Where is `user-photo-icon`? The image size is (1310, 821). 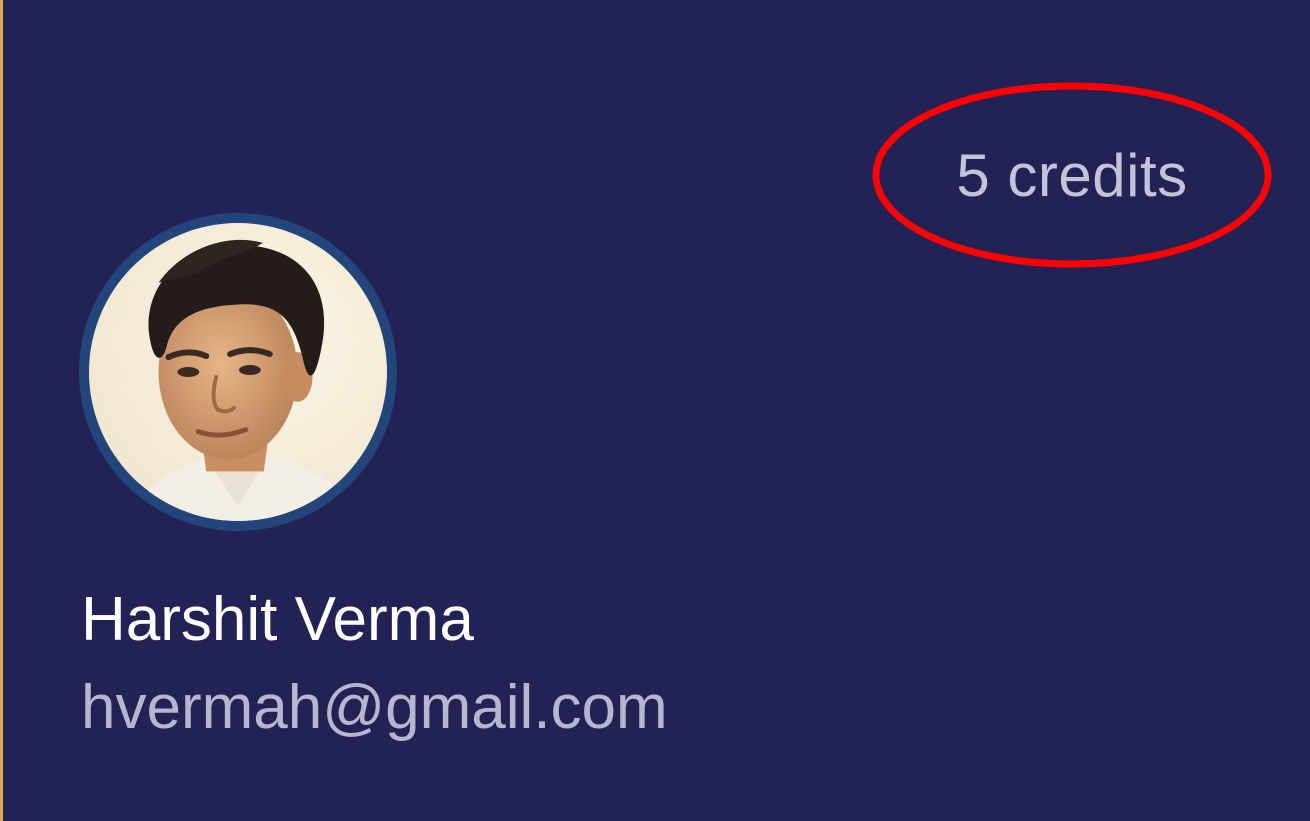
user-photo-icon is located at coordinates (238, 372).